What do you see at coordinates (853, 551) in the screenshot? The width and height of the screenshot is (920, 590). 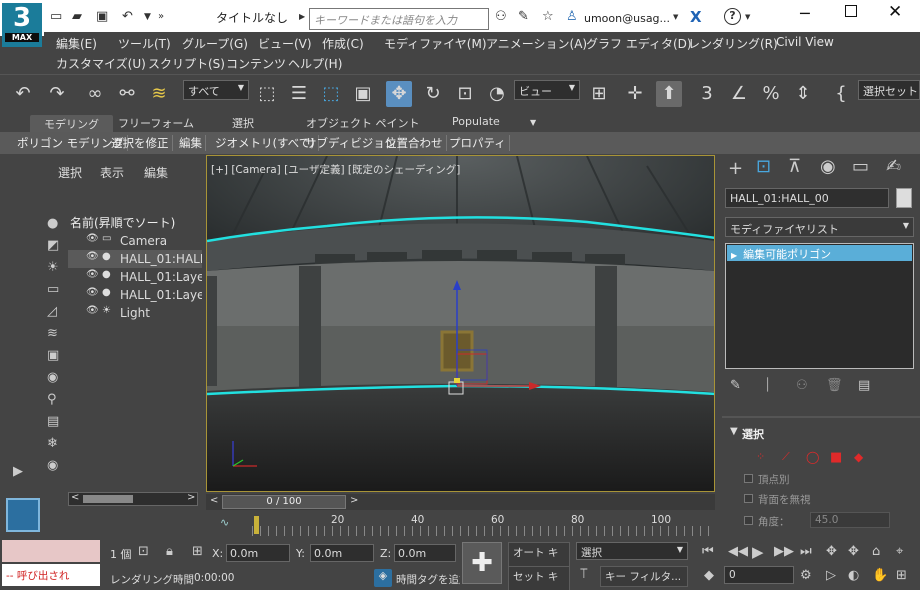 I see `zoom-all-icon: ✥` at bounding box center [853, 551].